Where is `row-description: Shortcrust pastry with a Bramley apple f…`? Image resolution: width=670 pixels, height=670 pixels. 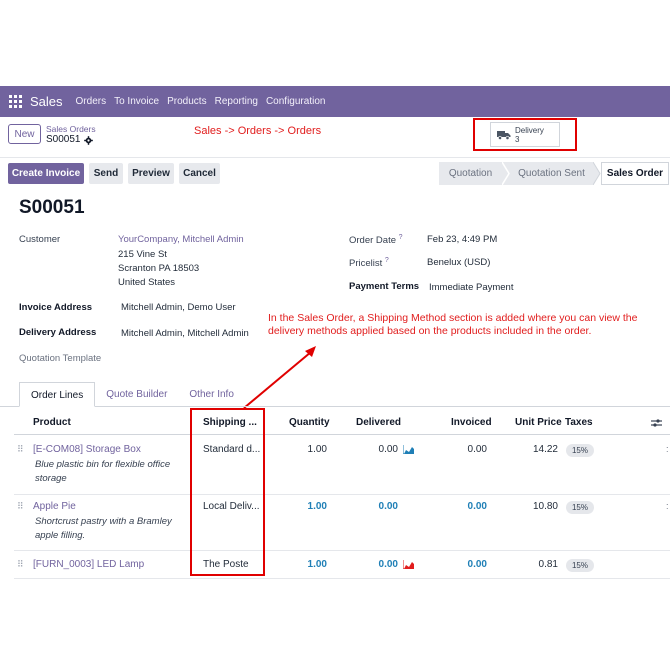
row-description: Shortcrust pastry with a Bramley apple f… is located at coordinates (103, 528).